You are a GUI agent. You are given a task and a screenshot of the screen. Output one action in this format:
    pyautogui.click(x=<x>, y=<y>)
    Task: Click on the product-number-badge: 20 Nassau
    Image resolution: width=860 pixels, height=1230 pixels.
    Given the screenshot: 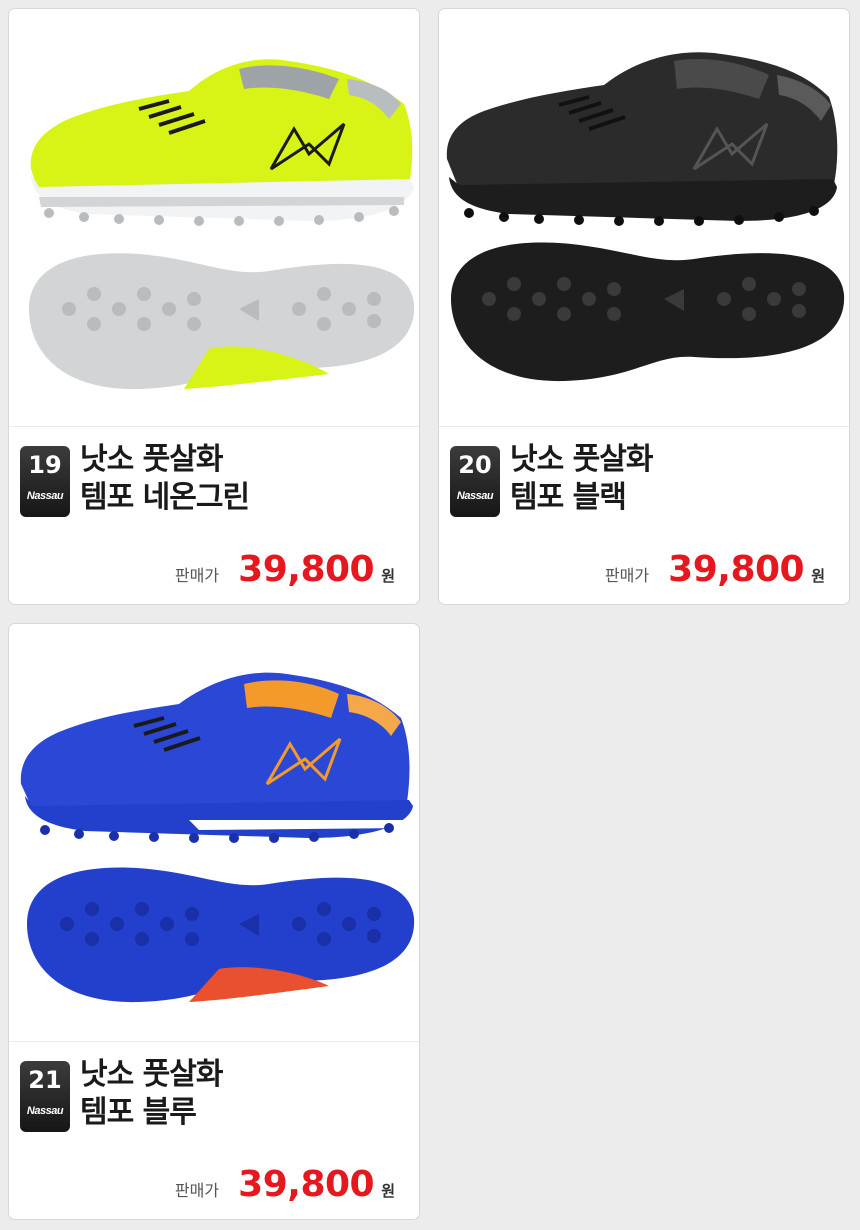 What is the action you would take?
    pyautogui.click(x=475, y=481)
    